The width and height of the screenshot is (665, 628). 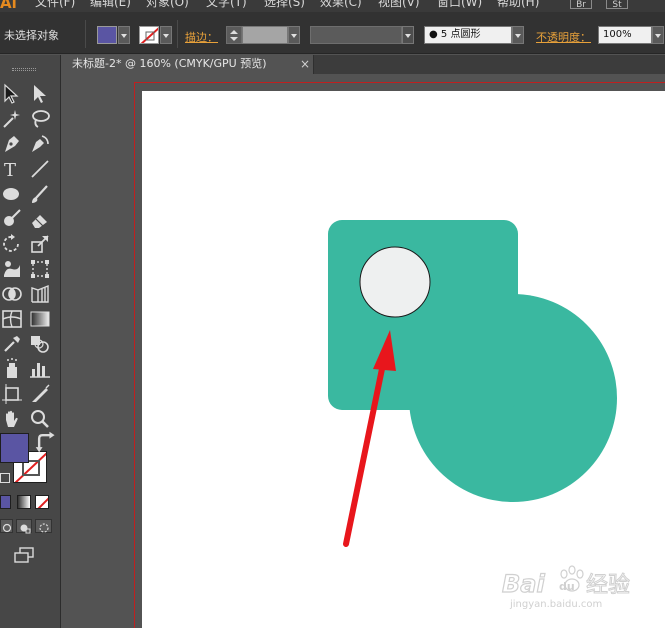 What do you see at coordinates (124, 35) in the screenshot?
I see `fill-dropdown` at bounding box center [124, 35].